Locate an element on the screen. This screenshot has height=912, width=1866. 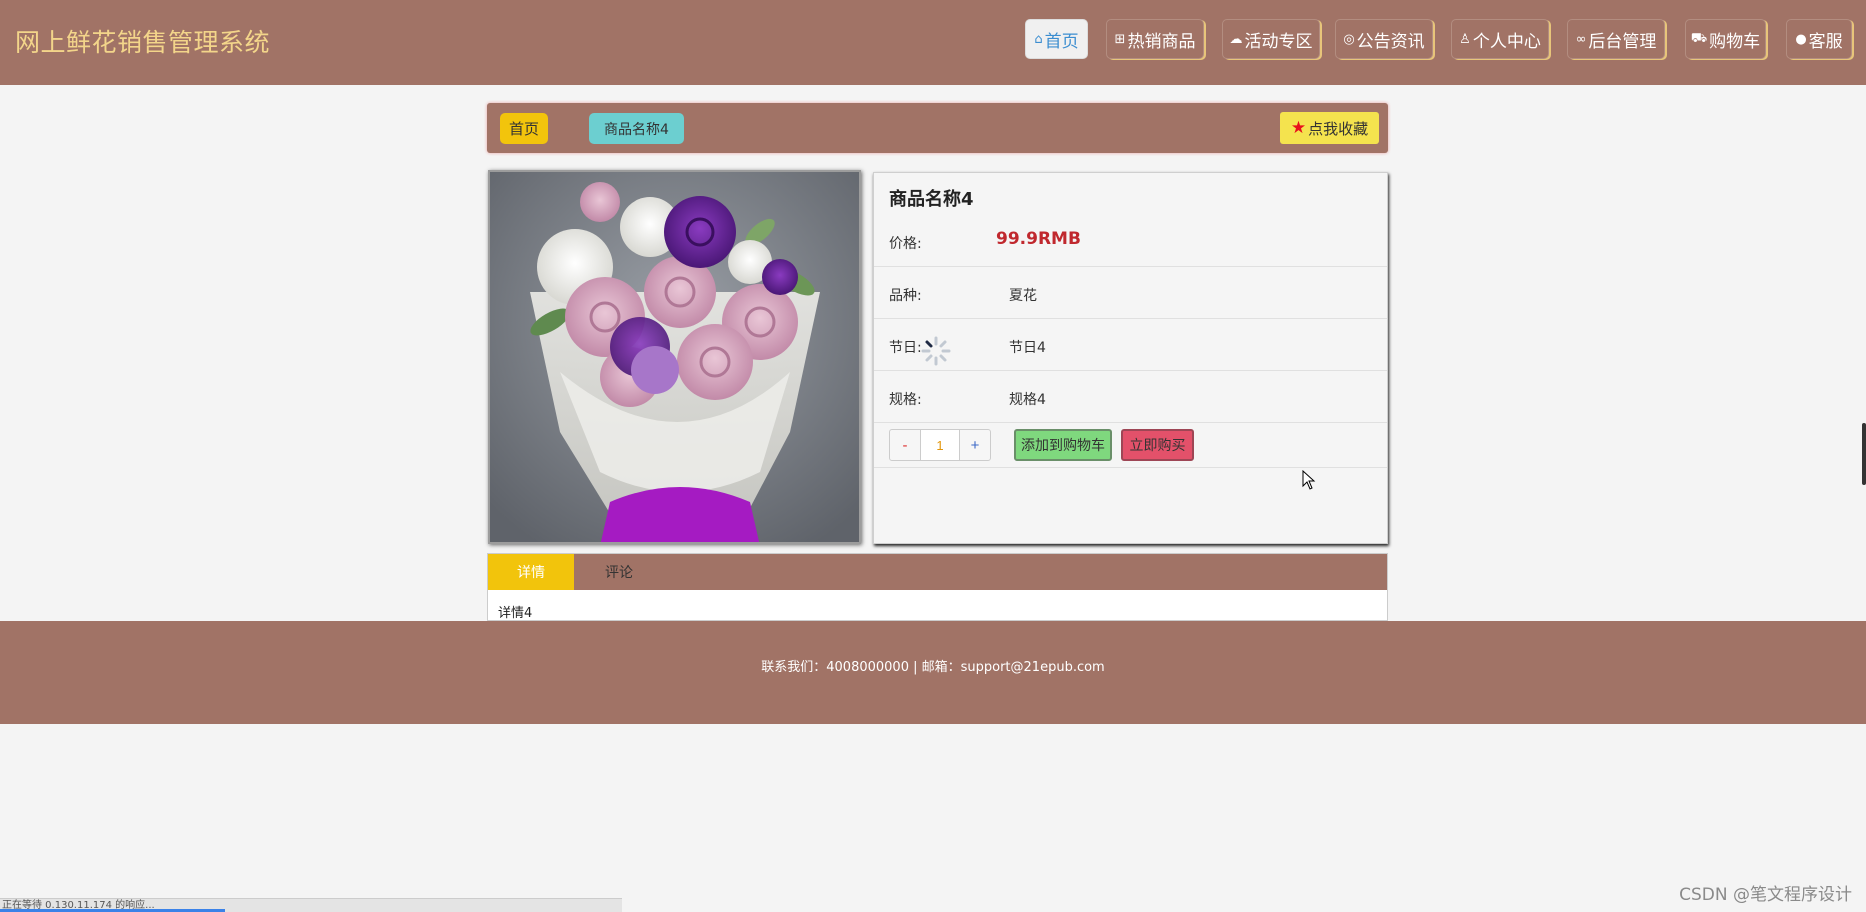
mouse-cursor-icon is located at coordinates (1309, 480).